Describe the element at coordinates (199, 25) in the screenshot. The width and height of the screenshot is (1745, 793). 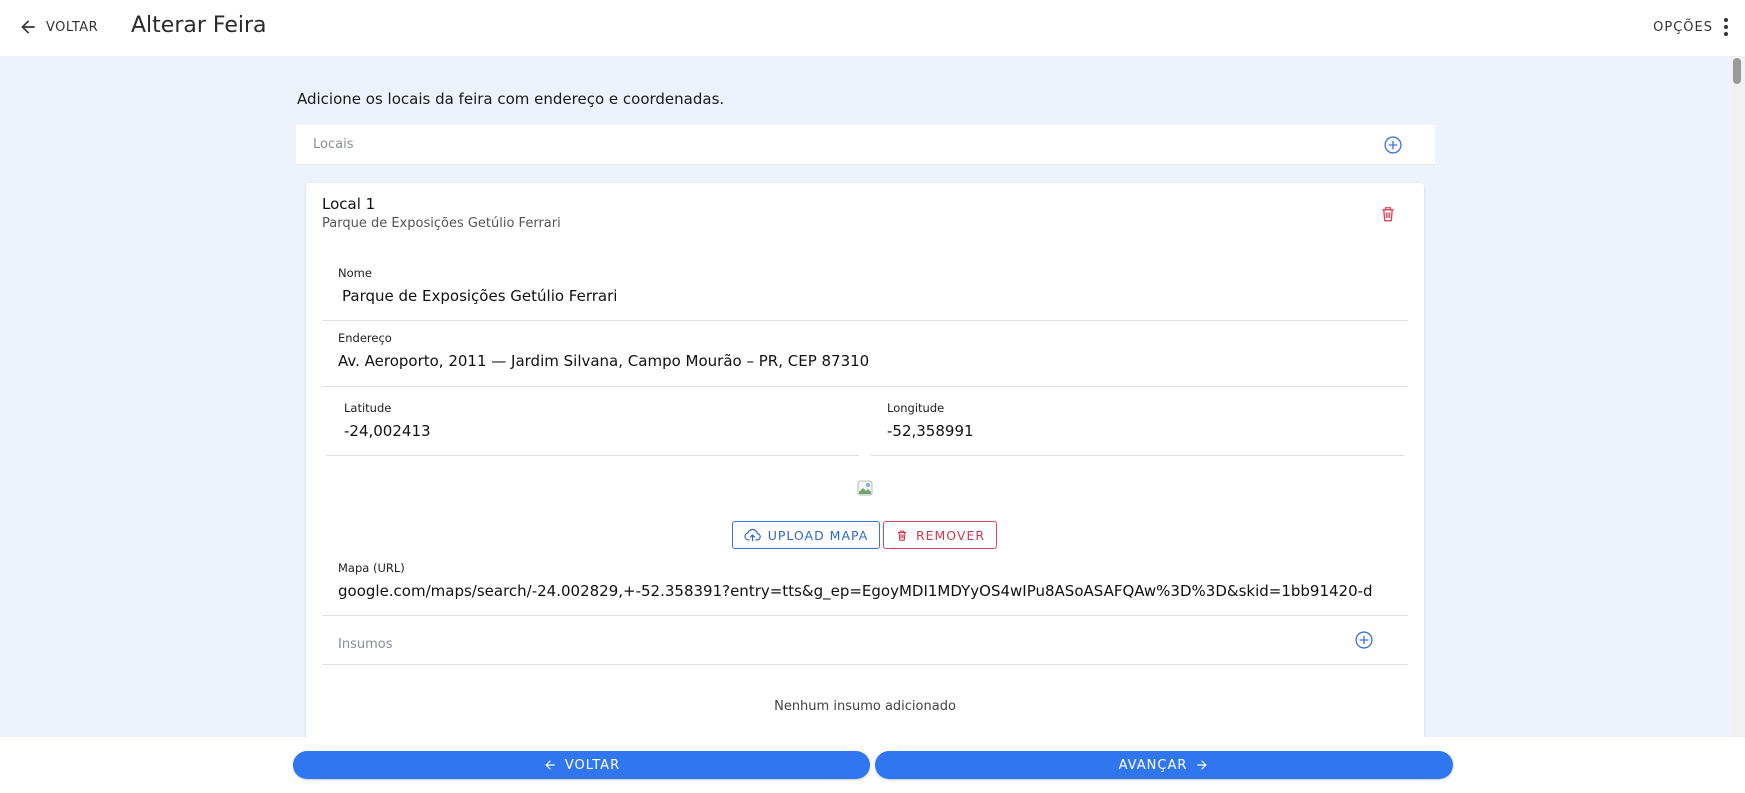
I see `page-title: Alterar Feira` at that location.